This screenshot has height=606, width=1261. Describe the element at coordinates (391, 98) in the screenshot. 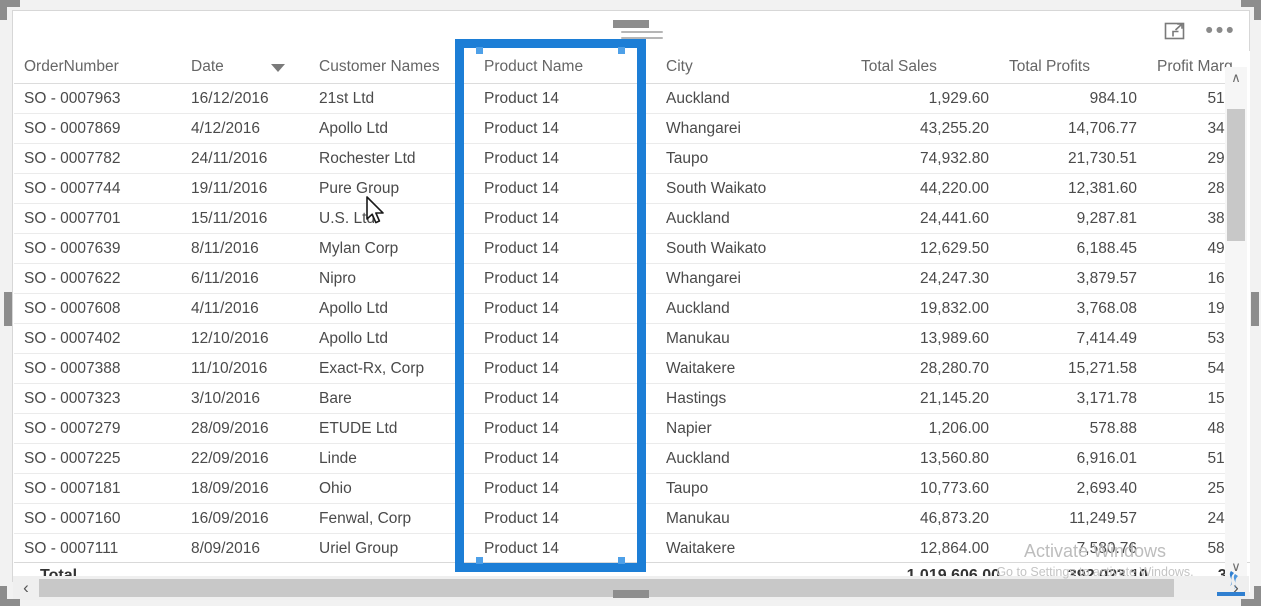

I see `cell-customer-name: 21st Ltd` at that location.